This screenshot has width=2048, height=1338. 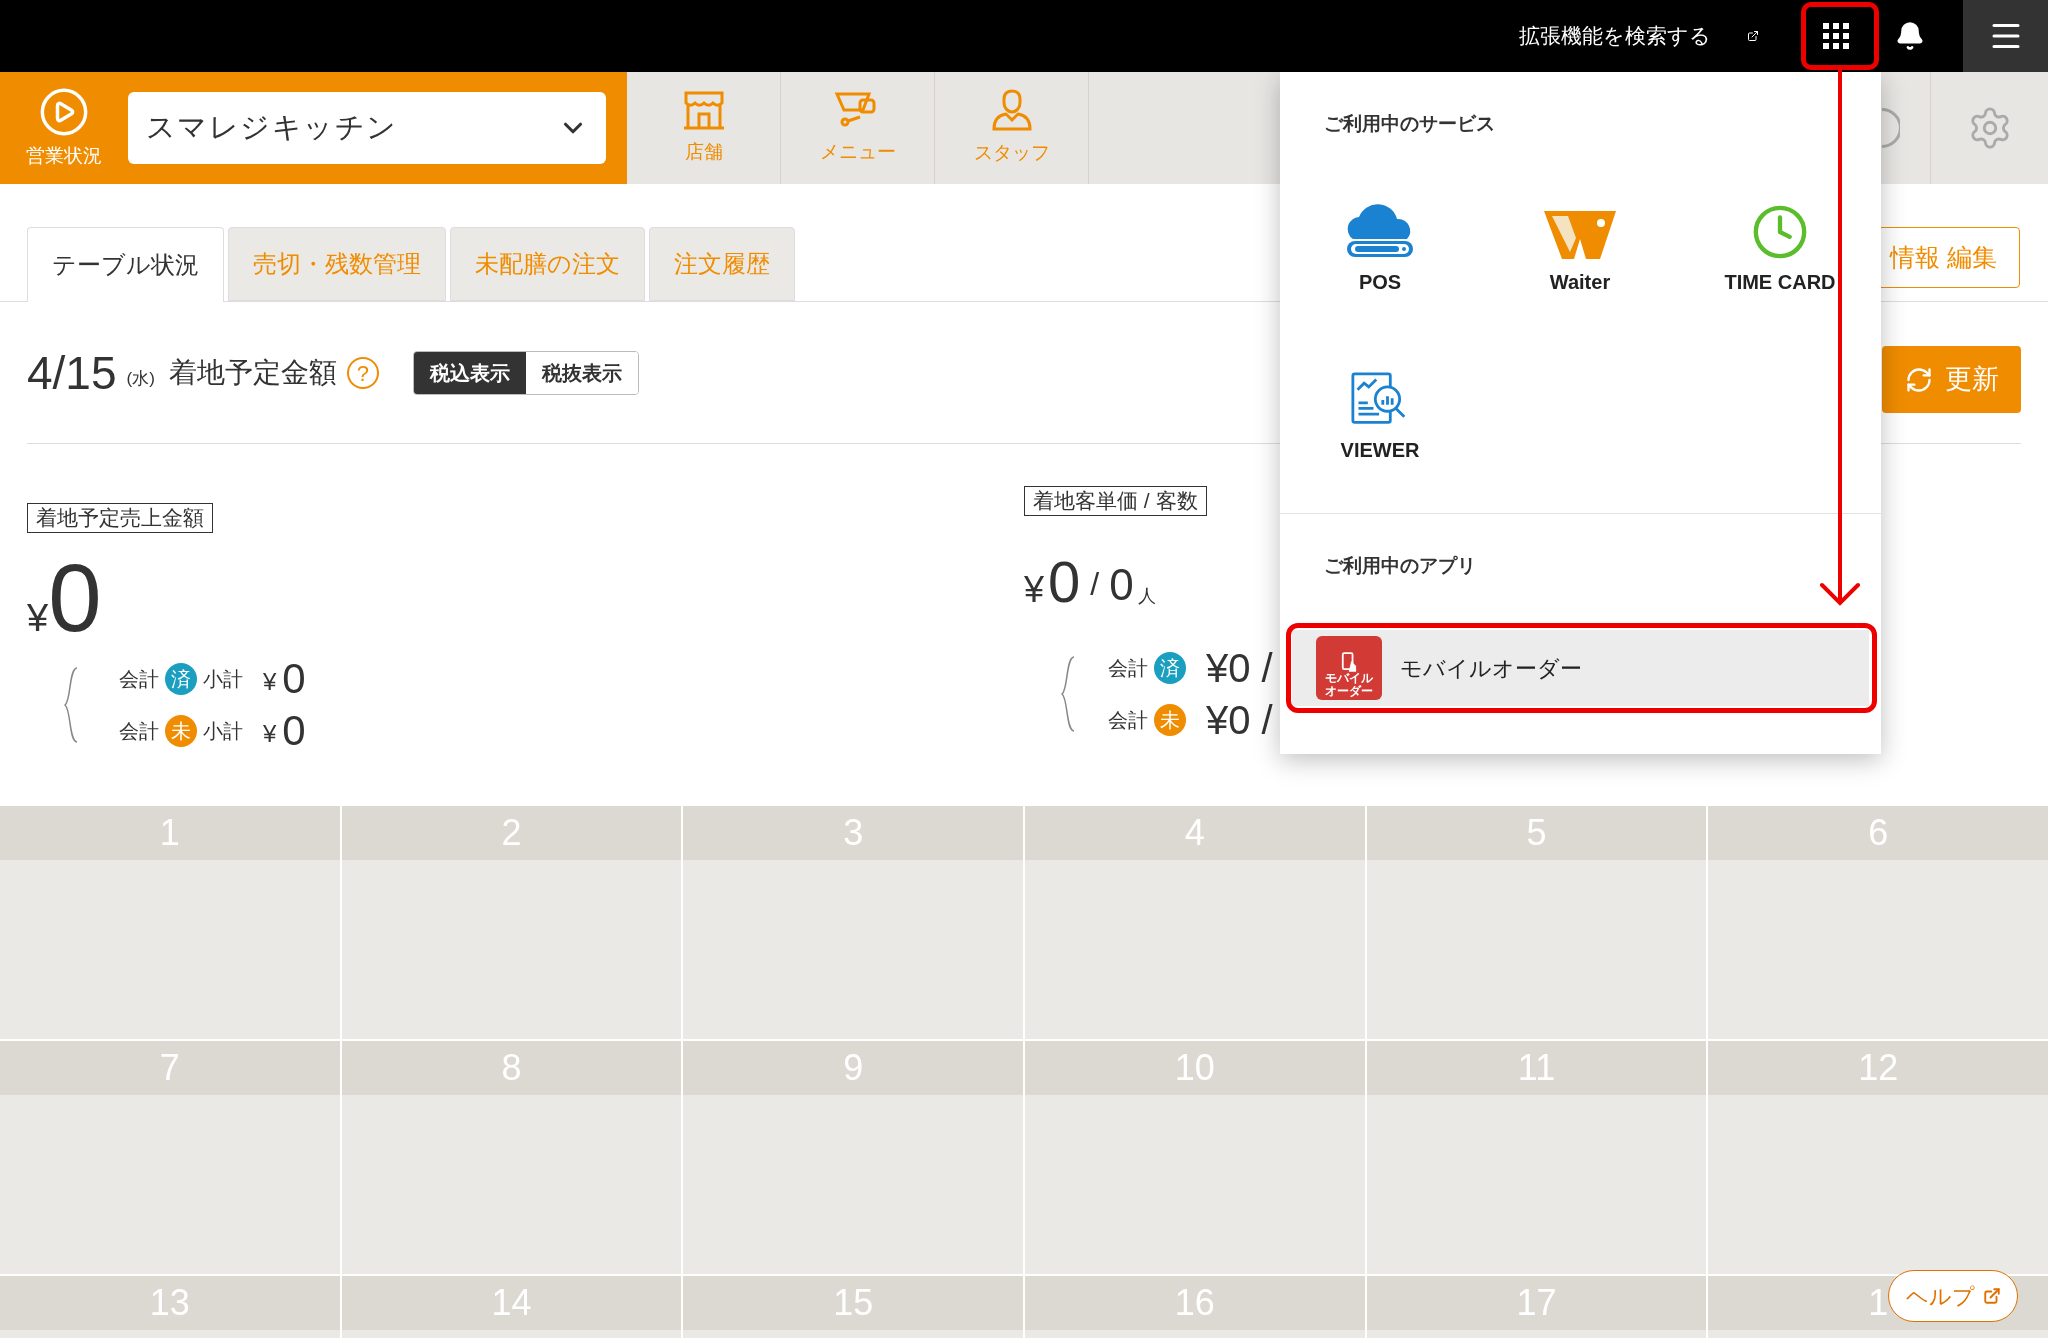 What do you see at coordinates (1951, 379) in the screenshot?
I see `refresh-button: 更新` at bounding box center [1951, 379].